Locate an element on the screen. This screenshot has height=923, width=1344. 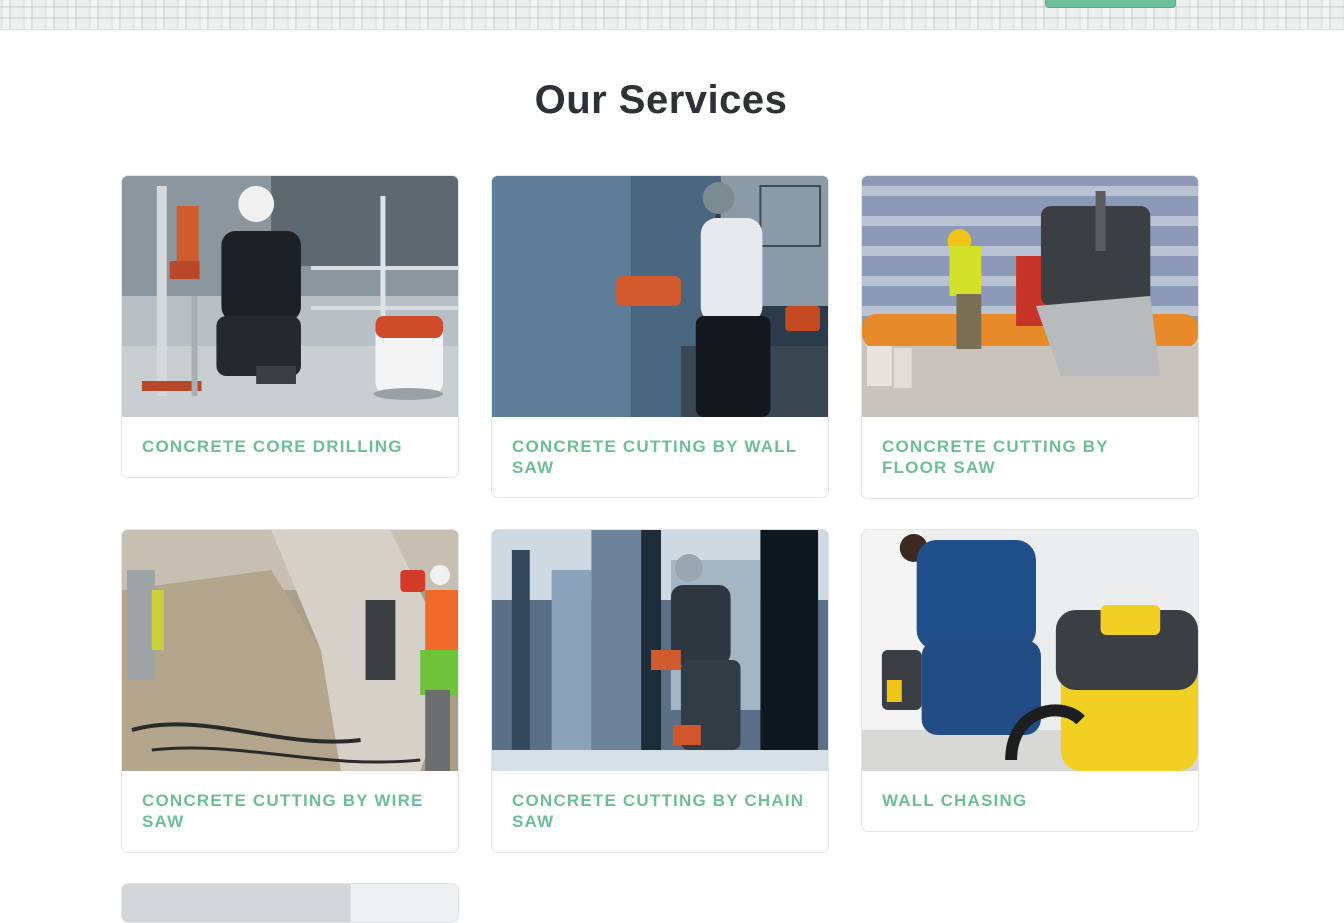
chain-saw-photo is located at coordinates (660, 650).